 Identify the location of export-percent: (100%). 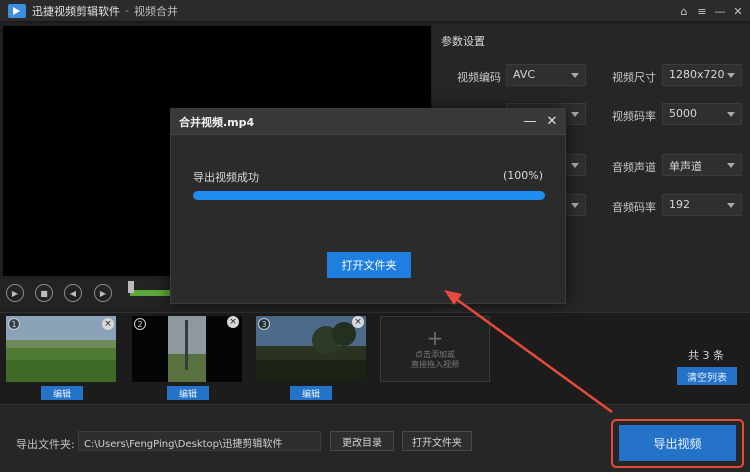
(522, 175).